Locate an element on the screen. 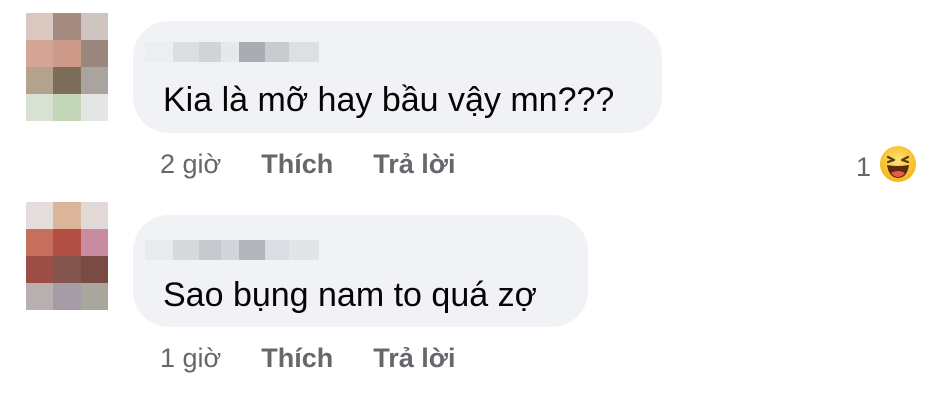 This screenshot has width=946, height=404. haha-emoji-icon is located at coordinates (898, 166).